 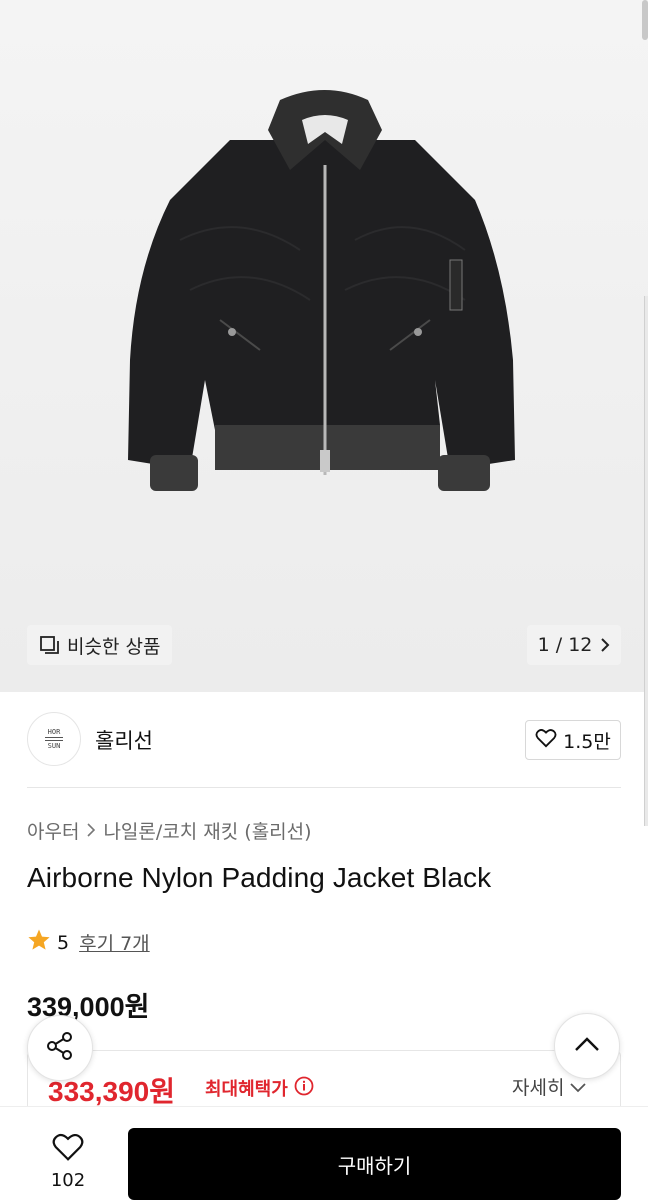 What do you see at coordinates (538, 1088) in the screenshot?
I see `benefit-detail-label: 자세히` at bounding box center [538, 1088].